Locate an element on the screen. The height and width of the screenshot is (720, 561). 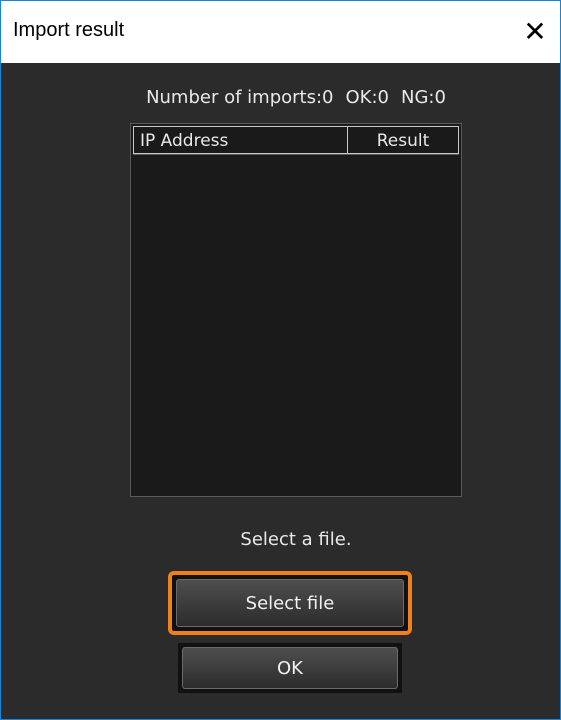
ng-count: NG:0 is located at coordinates (423, 97).